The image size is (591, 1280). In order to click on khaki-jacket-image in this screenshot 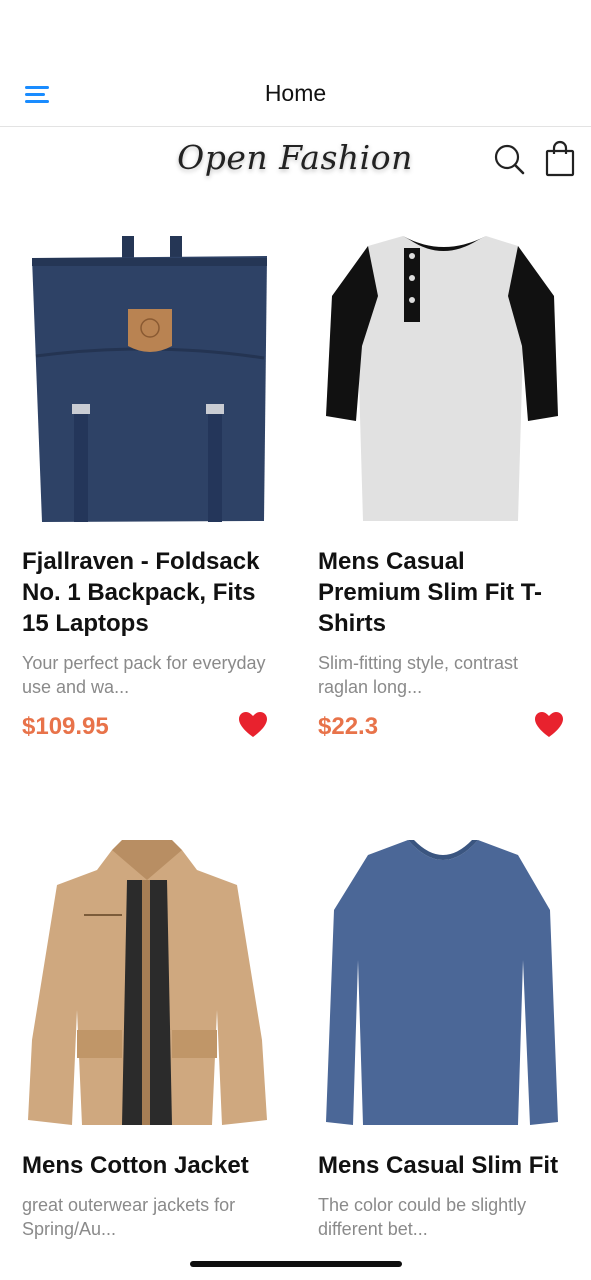, I will do `click(147, 982)`.